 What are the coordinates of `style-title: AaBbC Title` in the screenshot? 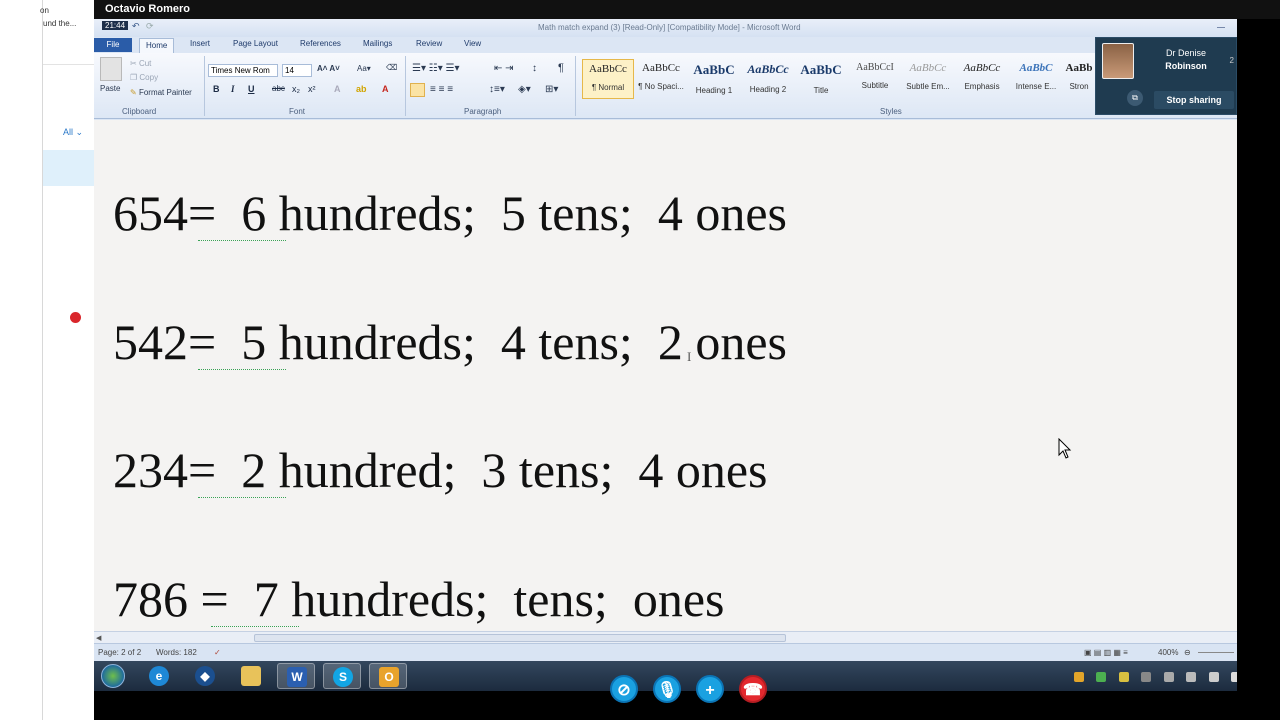 It's located at (821, 79).